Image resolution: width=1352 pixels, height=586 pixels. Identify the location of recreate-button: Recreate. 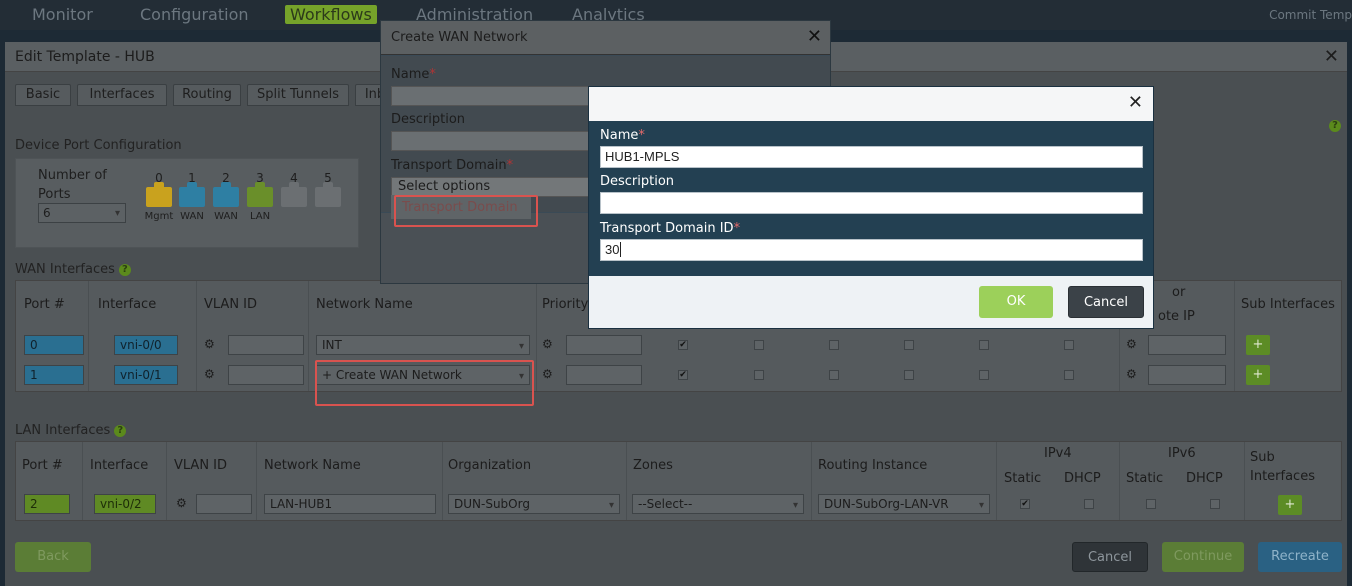
(1300, 557).